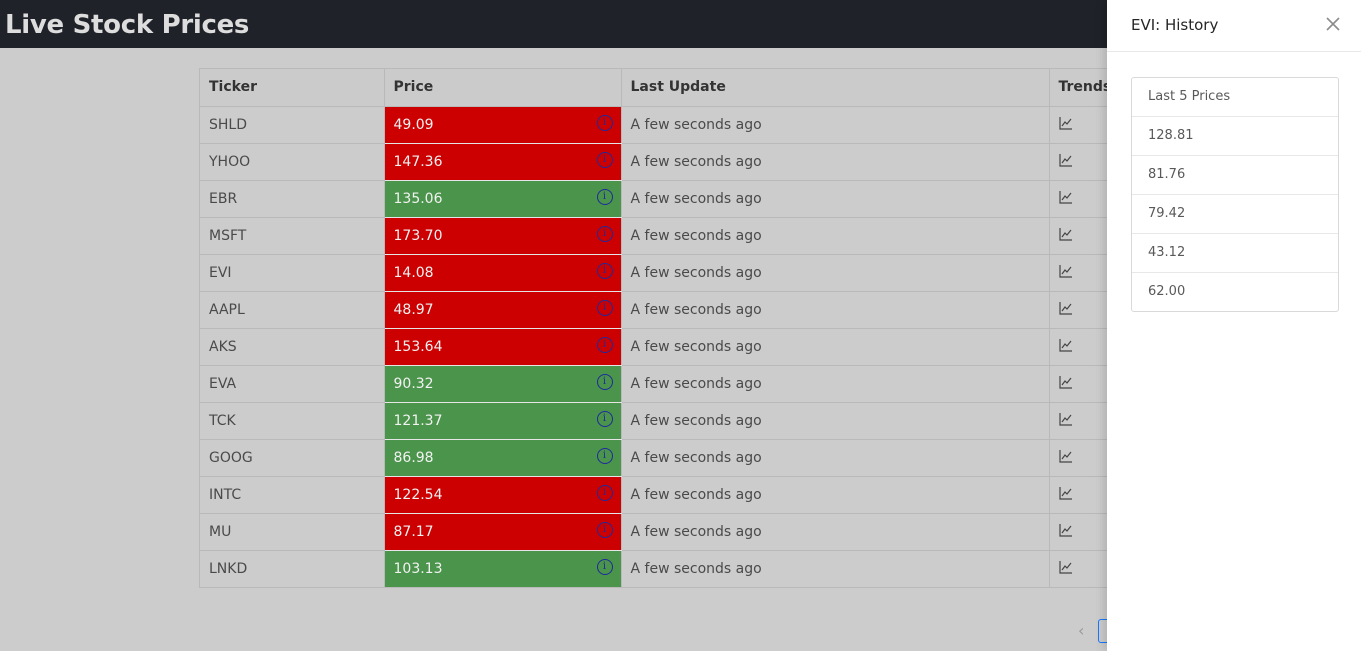 The width and height of the screenshot is (1361, 651). I want to click on drawer-header: EVI: History, so click(1234, 26).